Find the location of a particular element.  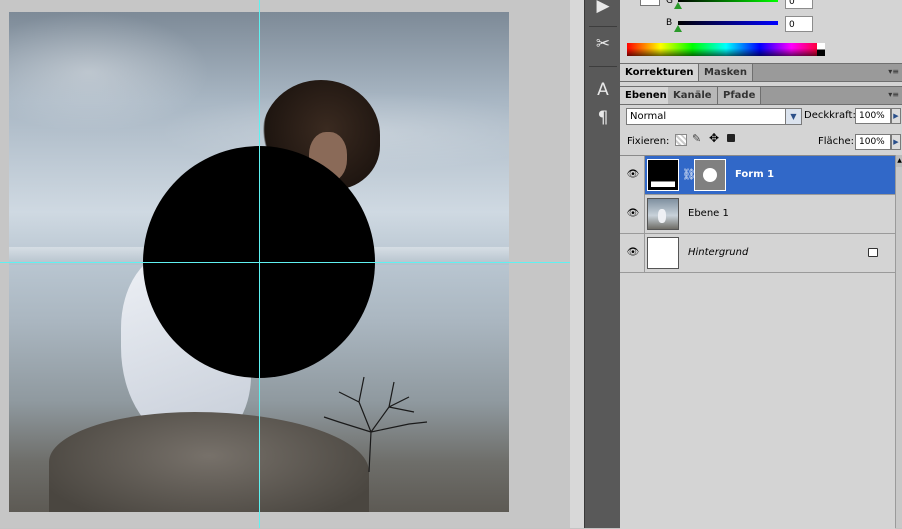

tab-kanaele: Kanäle is located at coordinates (693, 95).